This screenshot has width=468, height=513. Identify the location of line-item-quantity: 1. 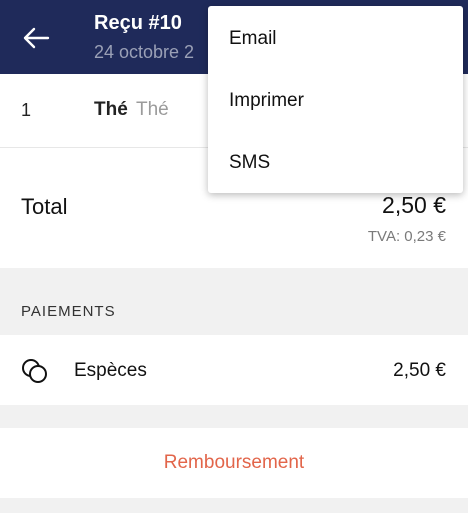
(26, 110).